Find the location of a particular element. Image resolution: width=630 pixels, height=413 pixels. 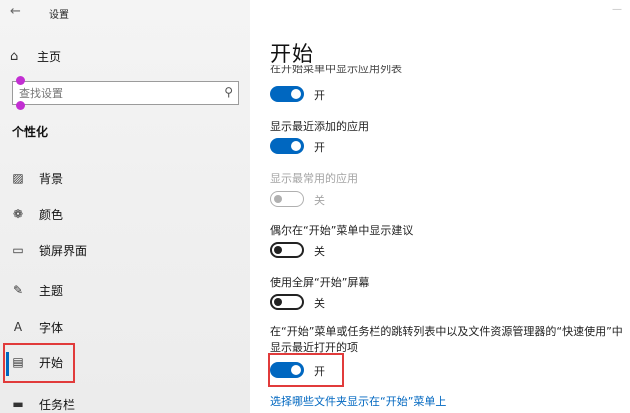

sidebar-item-taskbar: ▬ 任务栏 is located at coordinates (124, 402).